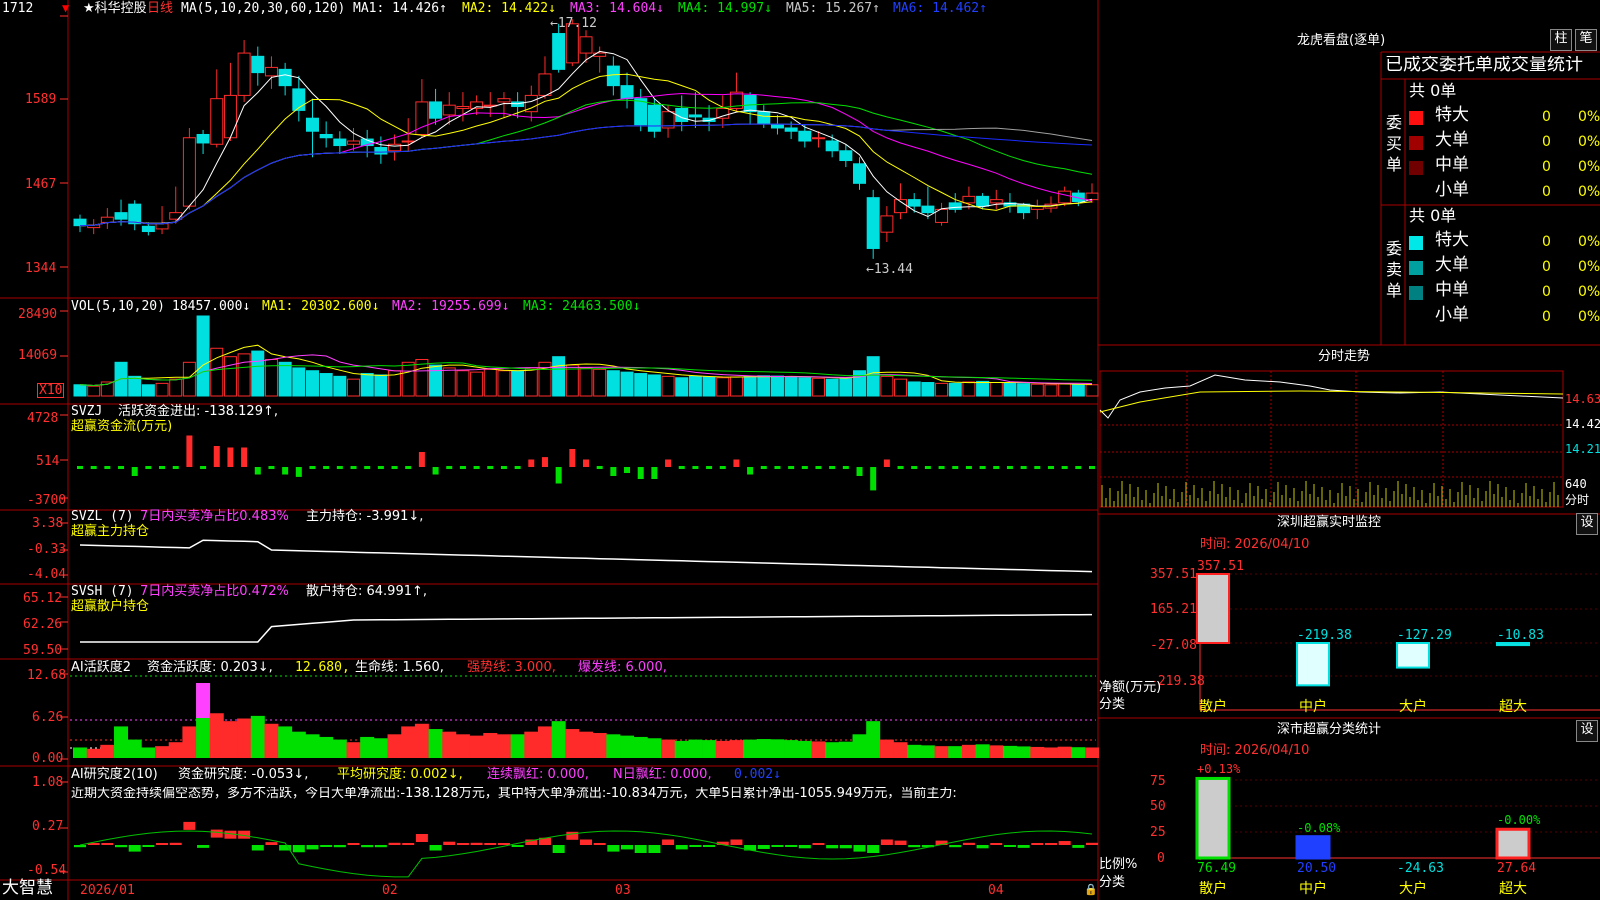 Image resolution: width=1600 pixels, height=900 pixels. What do you see at coordinates (586, 628) in the screenshot?
I see `retail-holding-line` at bounding box center [586, 628].